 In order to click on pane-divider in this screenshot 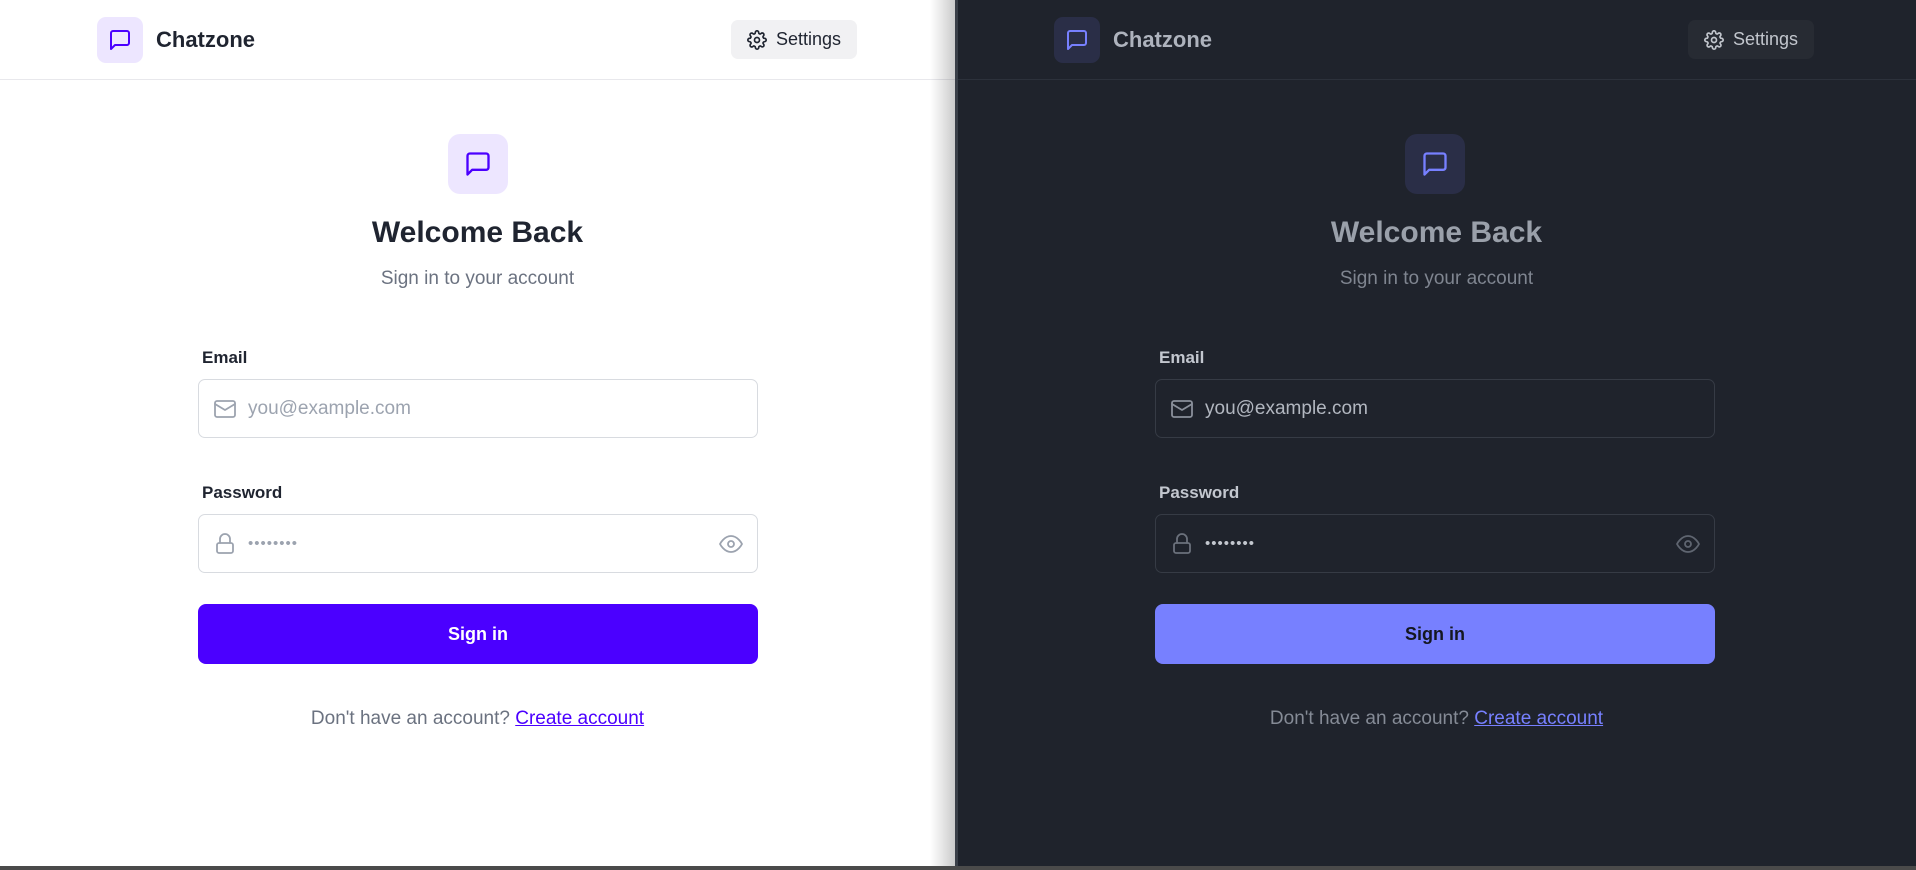, I will do `click(956, 433)`.